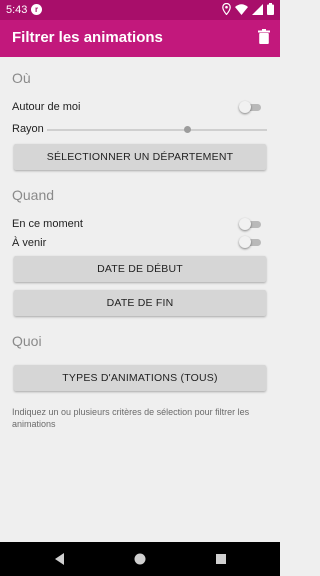 Image resolution: width=320 pixels, height=576 pixels. What do you see at coordinates (241, 9) in the screenshot?
I see `wifi-icon` at bounding box center [241, 9].